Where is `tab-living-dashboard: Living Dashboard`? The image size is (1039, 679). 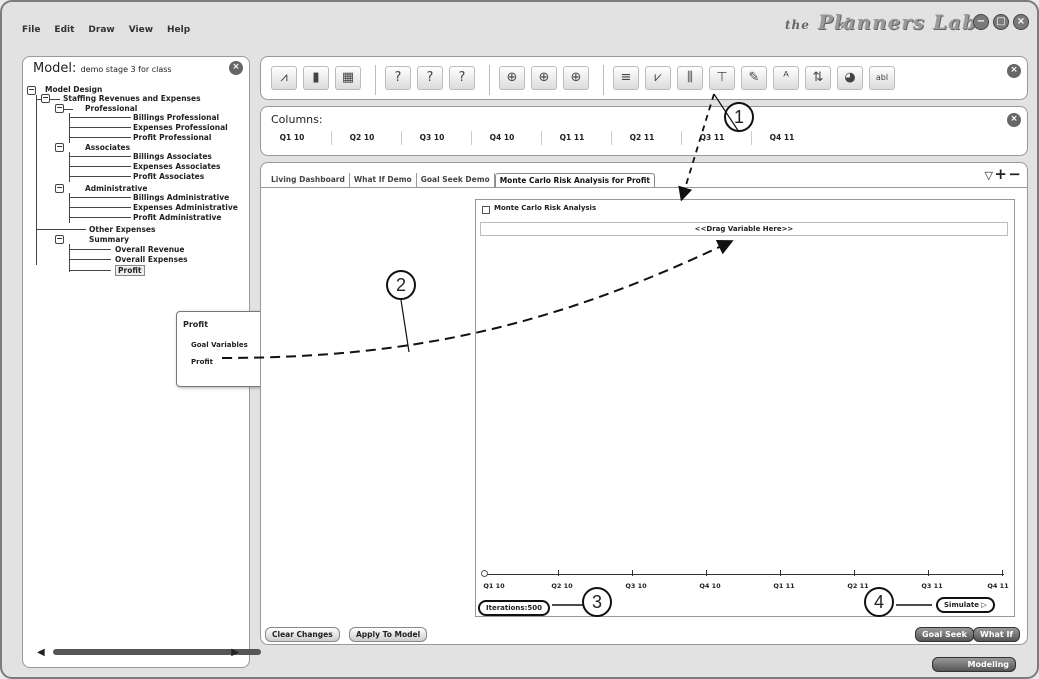 tab-living-dashboard: Living Dashboard is located at coordinates (308, 180).